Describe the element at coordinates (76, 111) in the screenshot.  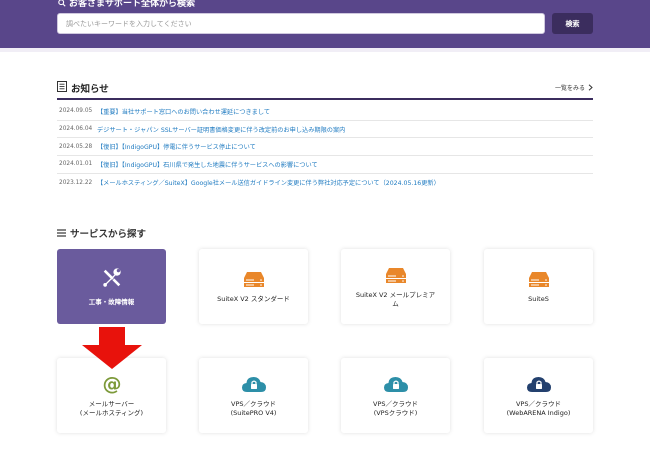
I see `news-date: 2024.09.05` at that location.